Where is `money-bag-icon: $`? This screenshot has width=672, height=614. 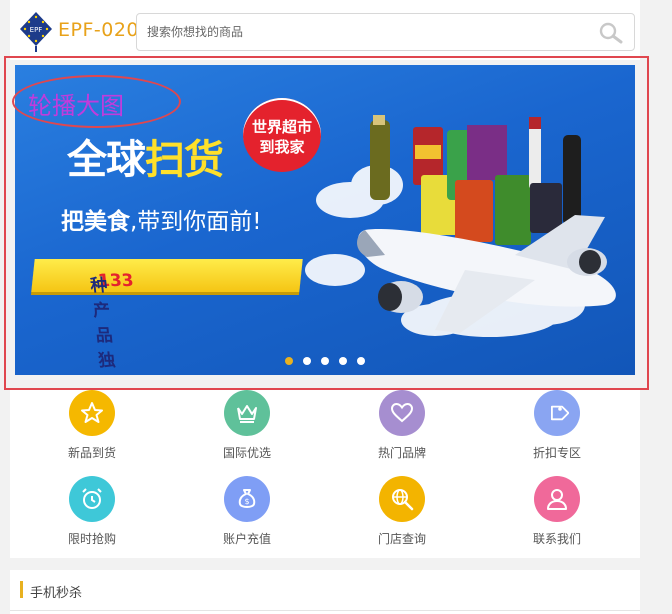 money-bag-icon: $ is located at coordinates (247, 499).